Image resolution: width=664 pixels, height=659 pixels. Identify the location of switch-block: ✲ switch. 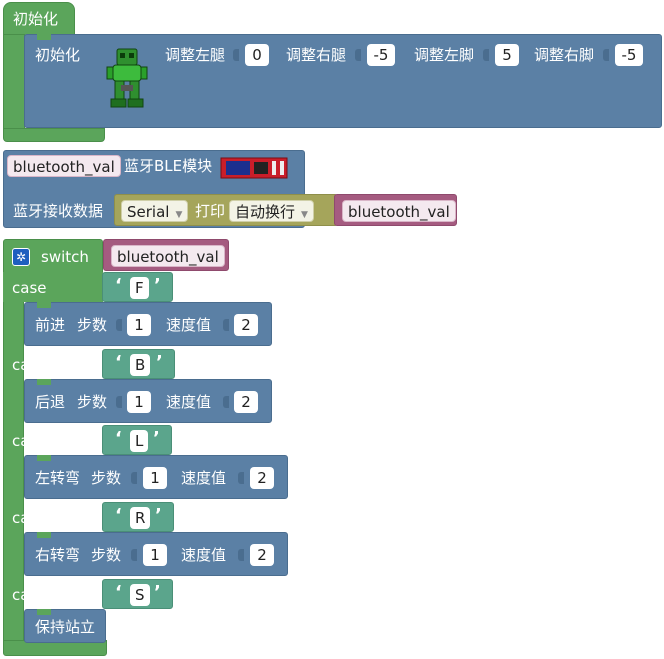
(53, 256).